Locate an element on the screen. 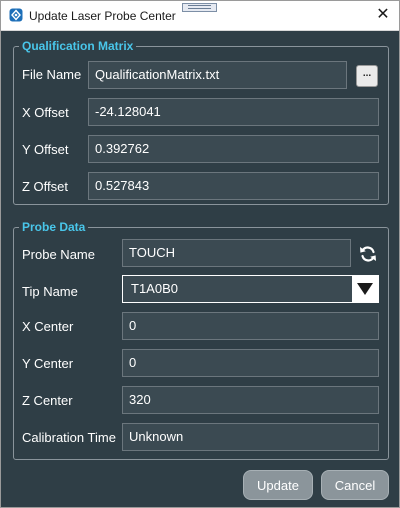 This screenshot has height=508, width=400. file-name-label: File Name is located at coordinates (52, 74).